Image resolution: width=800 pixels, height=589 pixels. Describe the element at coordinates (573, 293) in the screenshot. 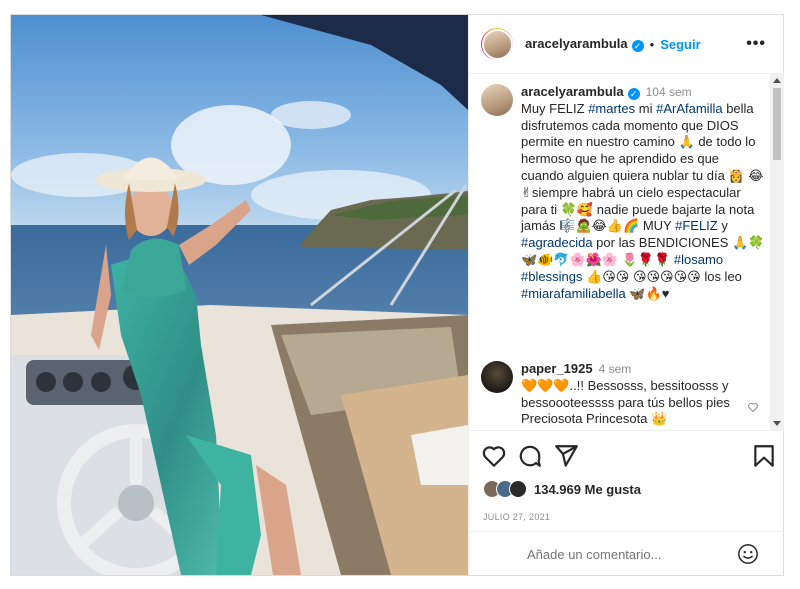

I see `hashtag-link: #miarafamiliabella` at that location.